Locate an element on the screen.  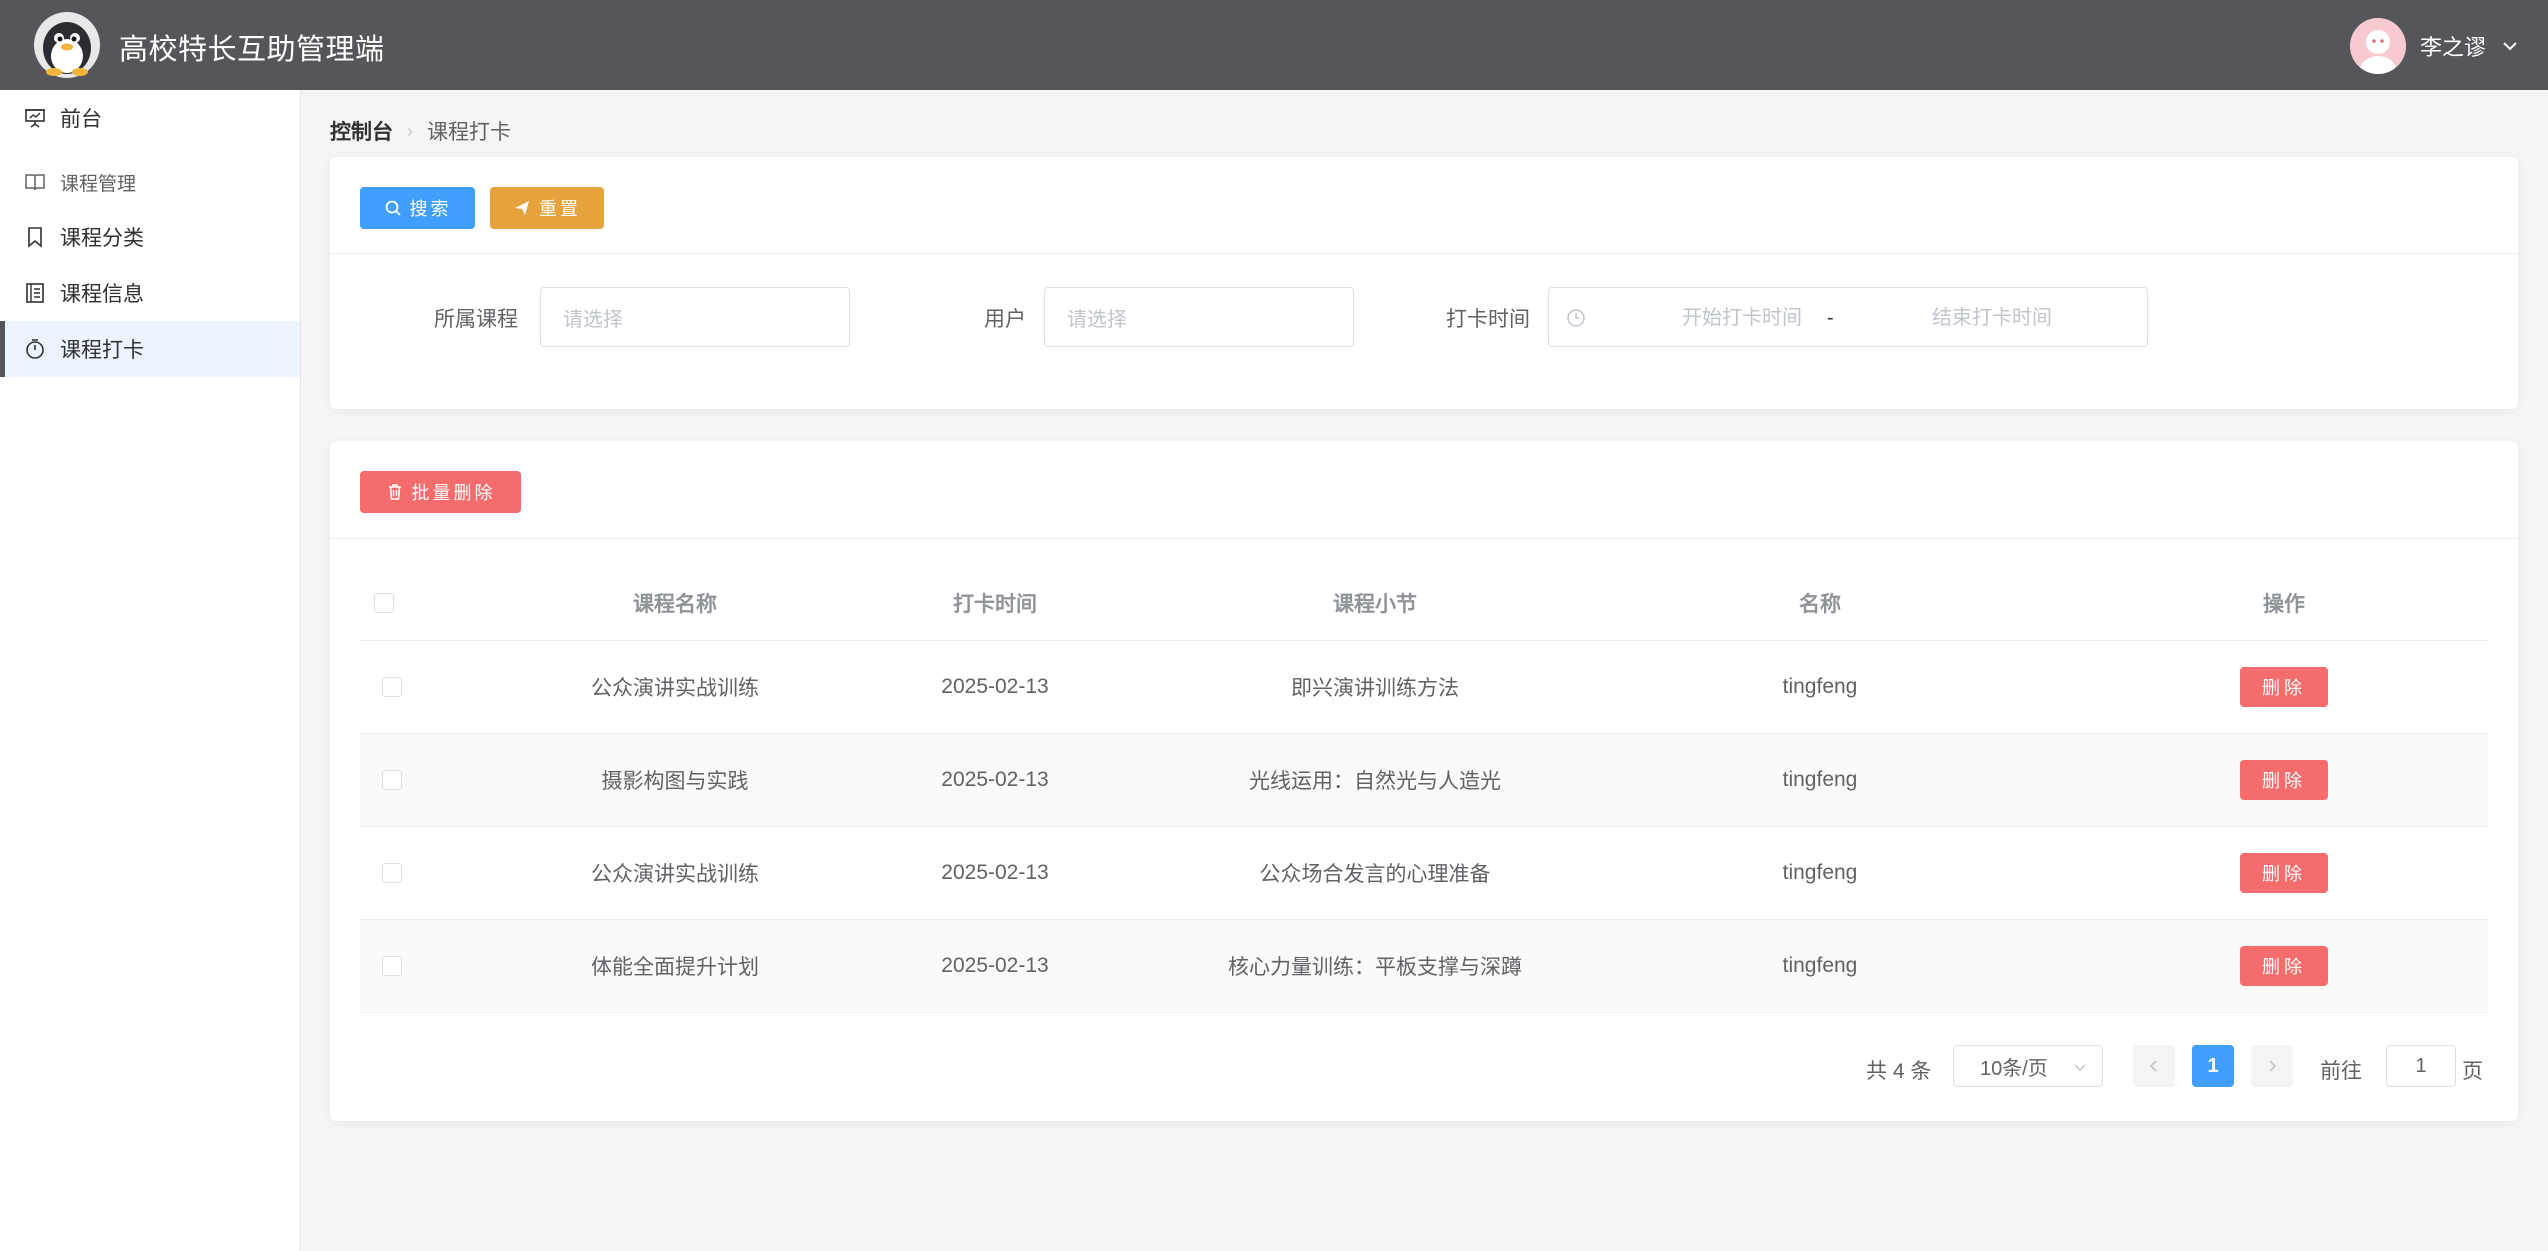
prev-page-button is located at coordinates (2154, 1066).